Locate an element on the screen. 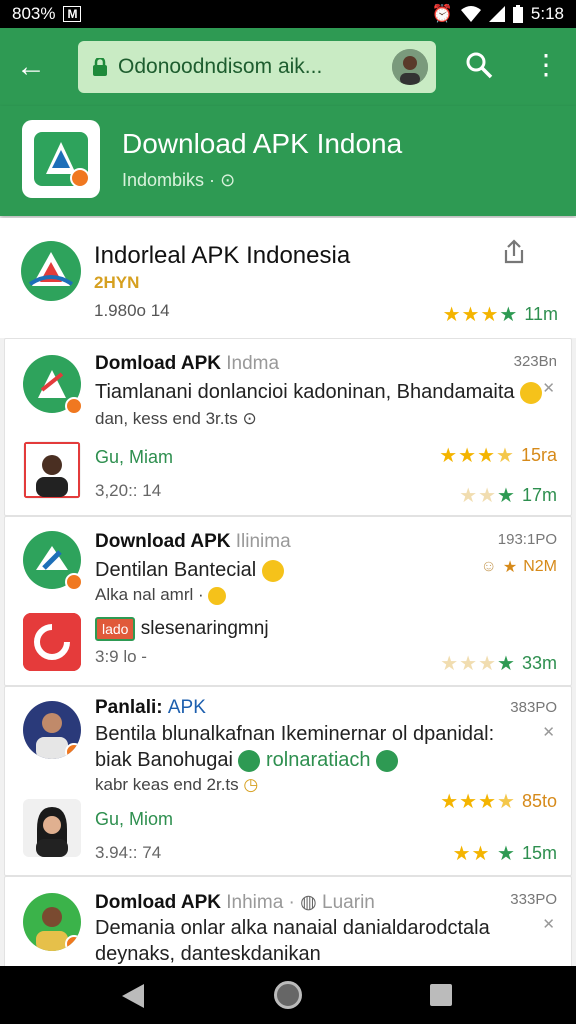 Image resolution: width=576 pixels, height=1024 pixels. share-icon is located at coordinates (514, 252).